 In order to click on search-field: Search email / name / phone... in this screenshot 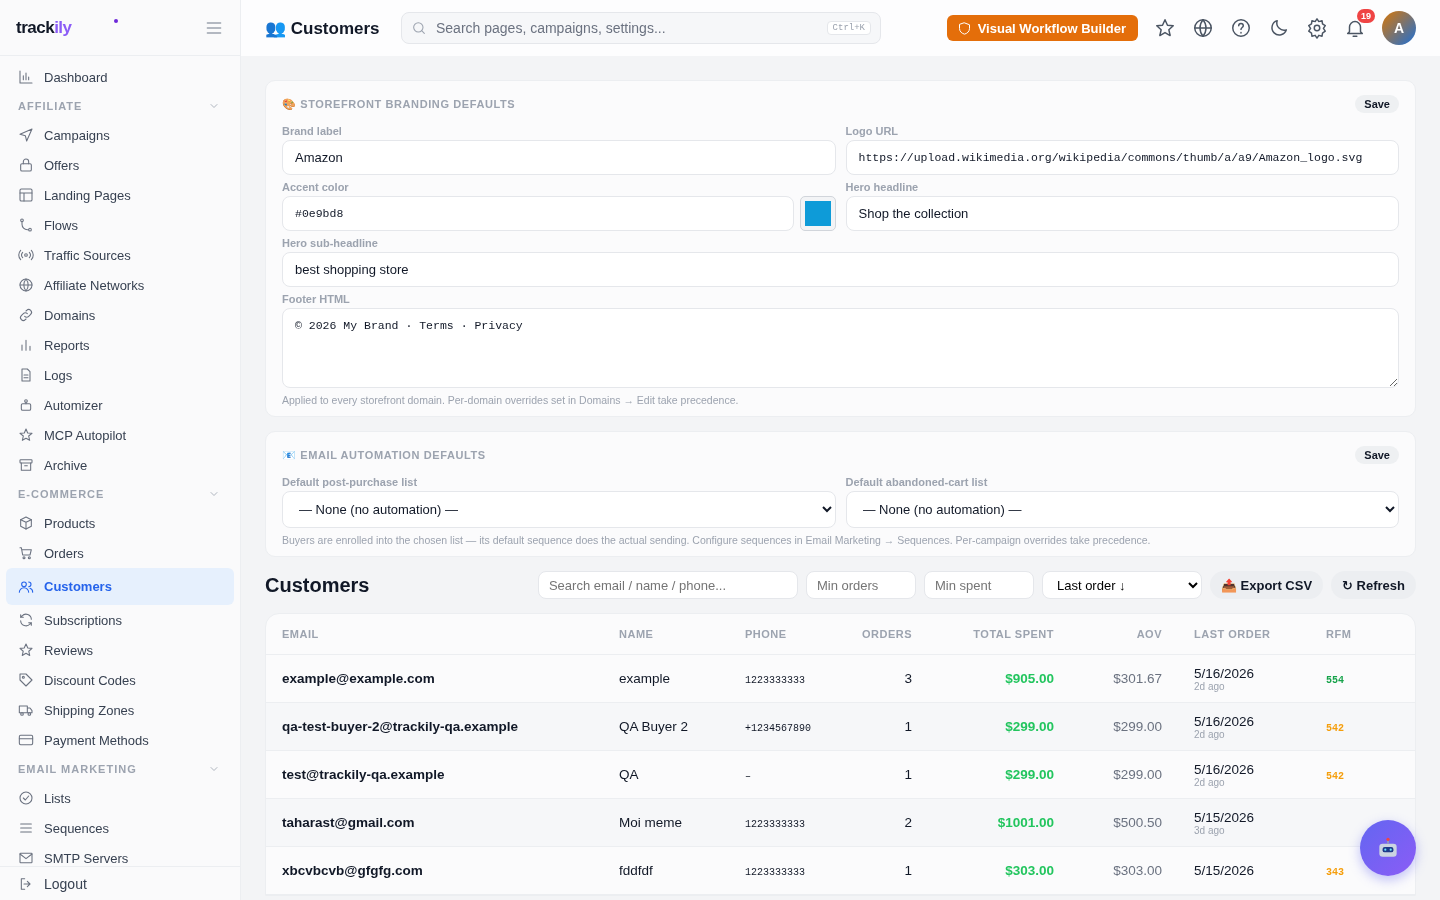, I will do `click(667, 585)`.